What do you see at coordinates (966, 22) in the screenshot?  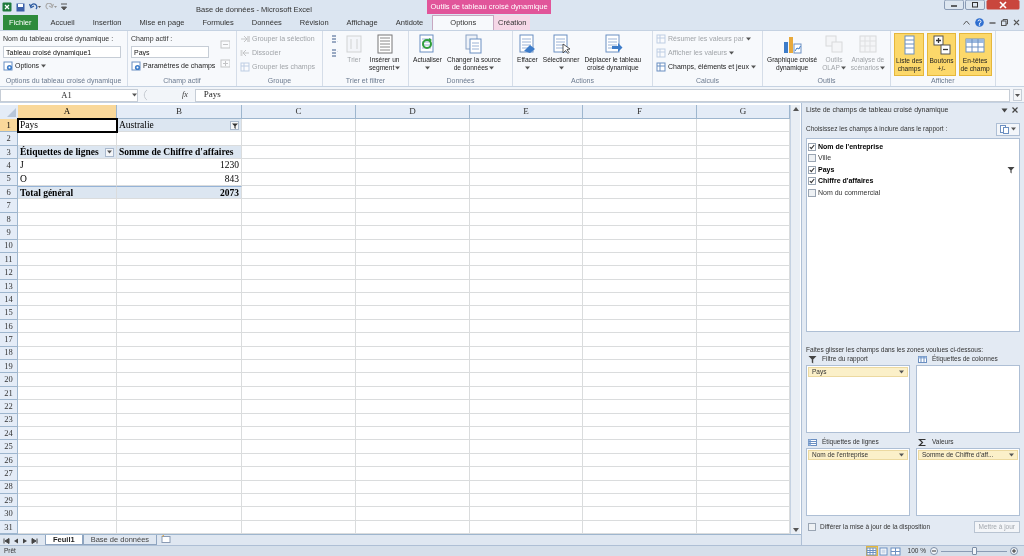 I see `collapse-ribbon-icon` at bounding box center [966, 22].